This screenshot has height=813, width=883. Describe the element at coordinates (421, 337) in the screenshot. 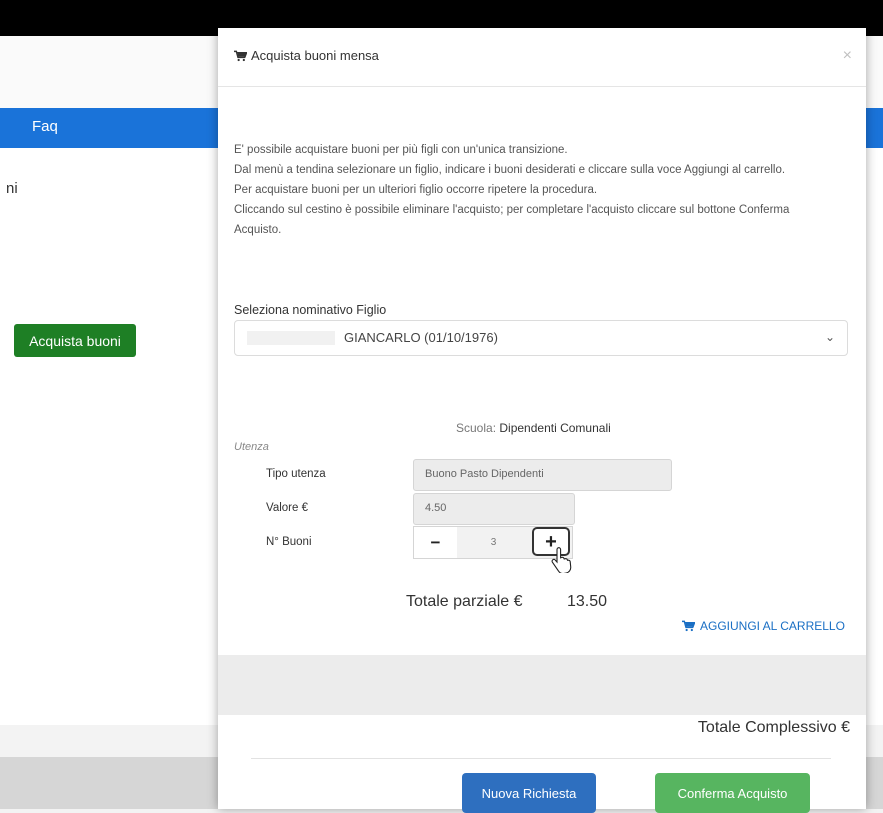

I see `child-select-value: GIANCARLO (01/10/1976)` at that location.